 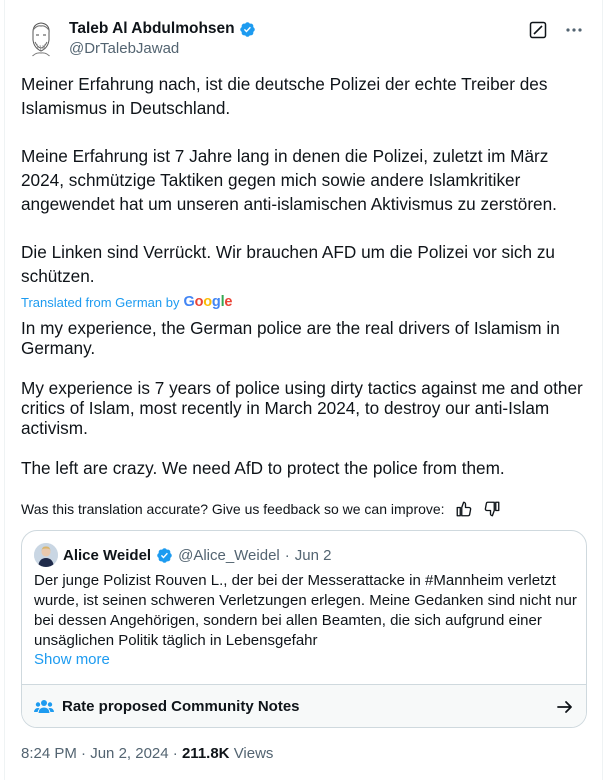 I want to click on community-notes-label: Rate proposed Community Notes, so click(x=181, y=706).